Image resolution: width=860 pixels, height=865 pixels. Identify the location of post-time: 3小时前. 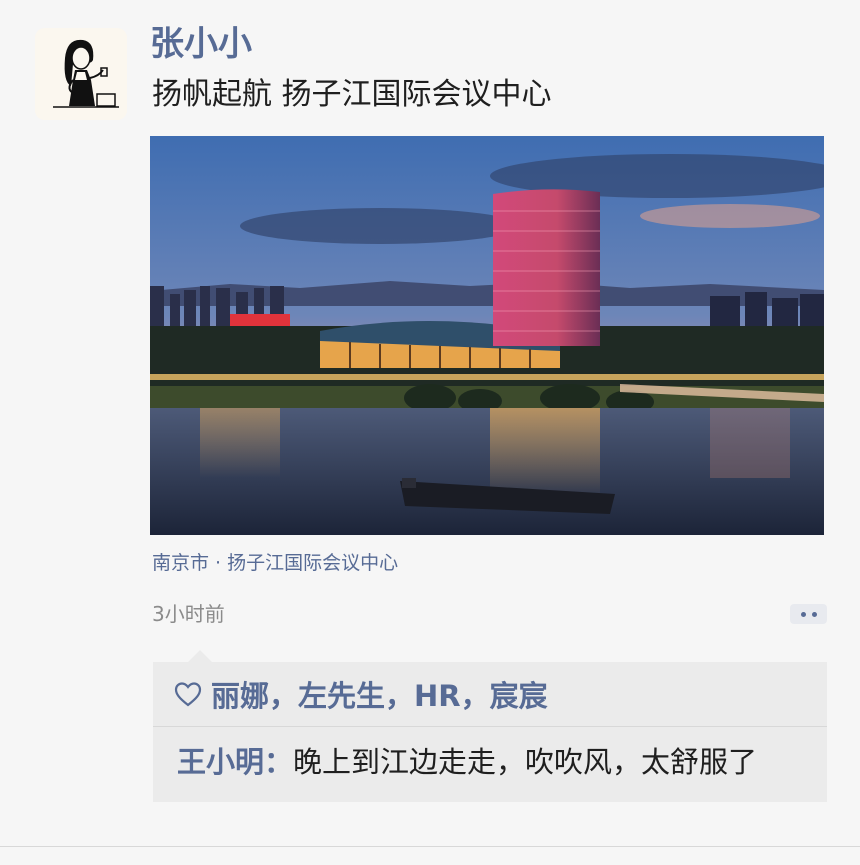
(188, 614).